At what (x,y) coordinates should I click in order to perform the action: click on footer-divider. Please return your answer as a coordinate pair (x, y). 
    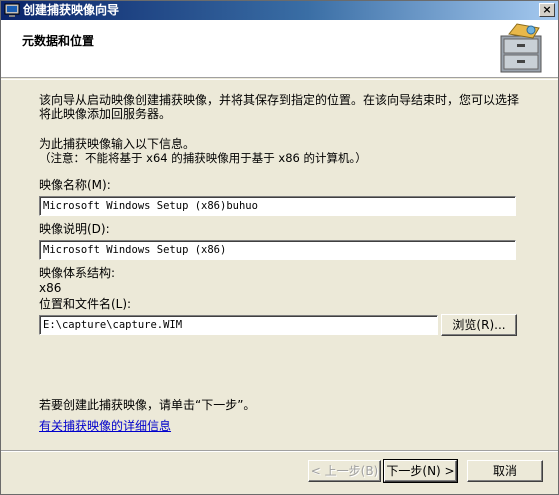
    Looking at the image, I should click on (279, 451).